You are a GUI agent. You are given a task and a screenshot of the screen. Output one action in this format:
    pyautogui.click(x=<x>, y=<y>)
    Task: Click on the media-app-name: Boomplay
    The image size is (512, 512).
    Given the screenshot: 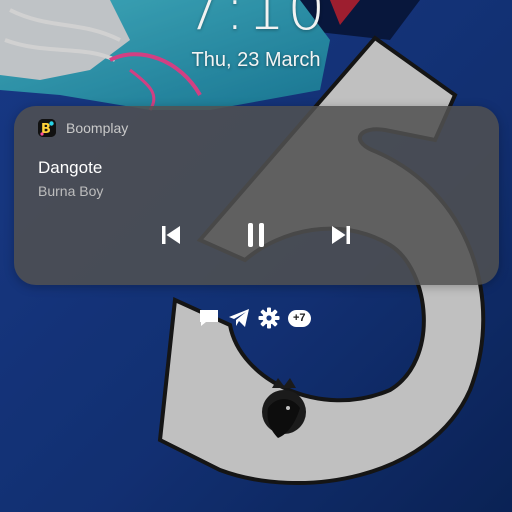 What is the action you would take?
    pyautogui.click(x=97, y=128)
    